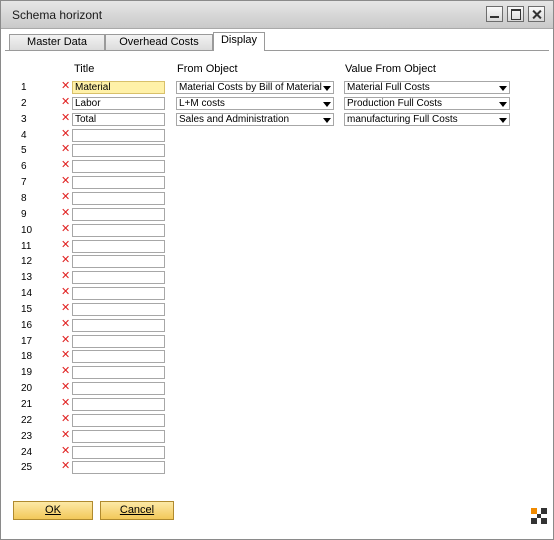  Describe the element at coordinates (24, 214) in the screenshot. I see `row-number: 9` at that location.